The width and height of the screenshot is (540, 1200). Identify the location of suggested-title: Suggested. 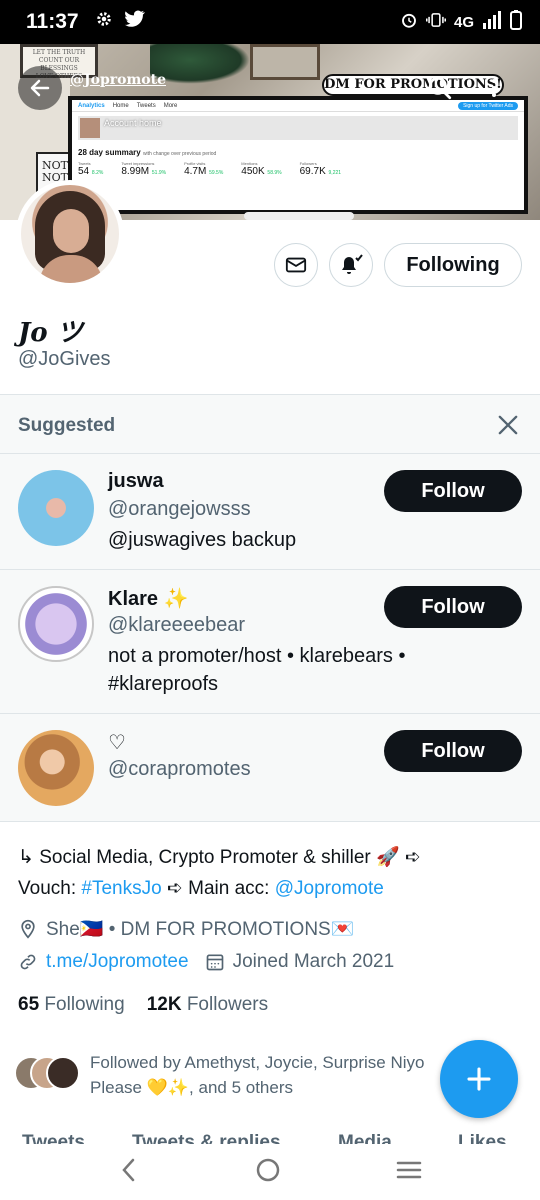
(67, 425).